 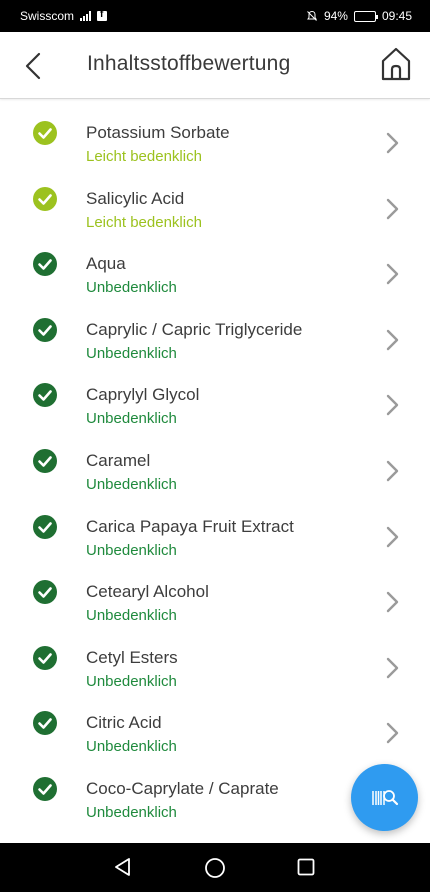 I want to click on nav-home-circle-icon, so click(x=215, y=868).